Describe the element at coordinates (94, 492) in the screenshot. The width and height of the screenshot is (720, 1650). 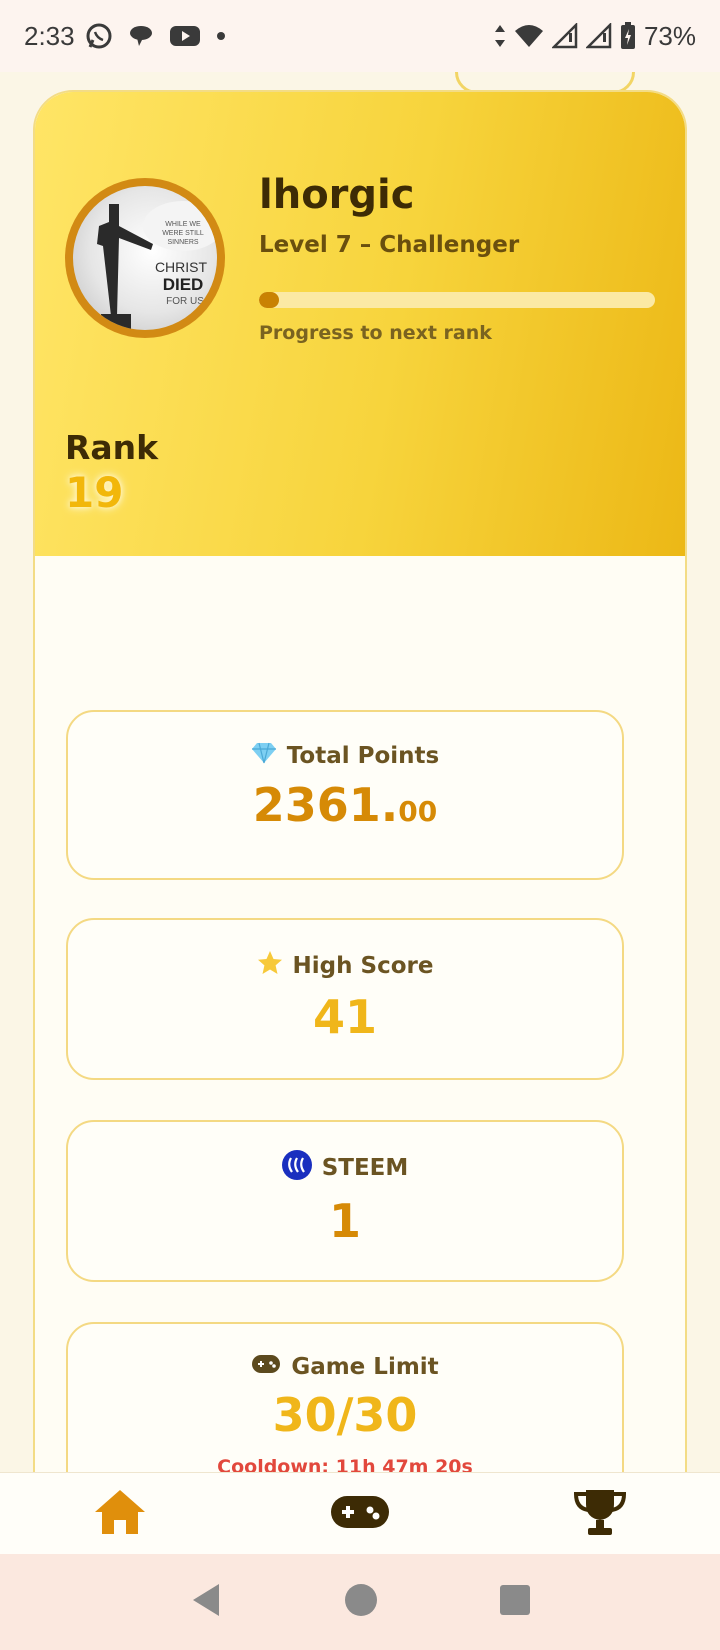
I see `rank-value: 19` at that location.